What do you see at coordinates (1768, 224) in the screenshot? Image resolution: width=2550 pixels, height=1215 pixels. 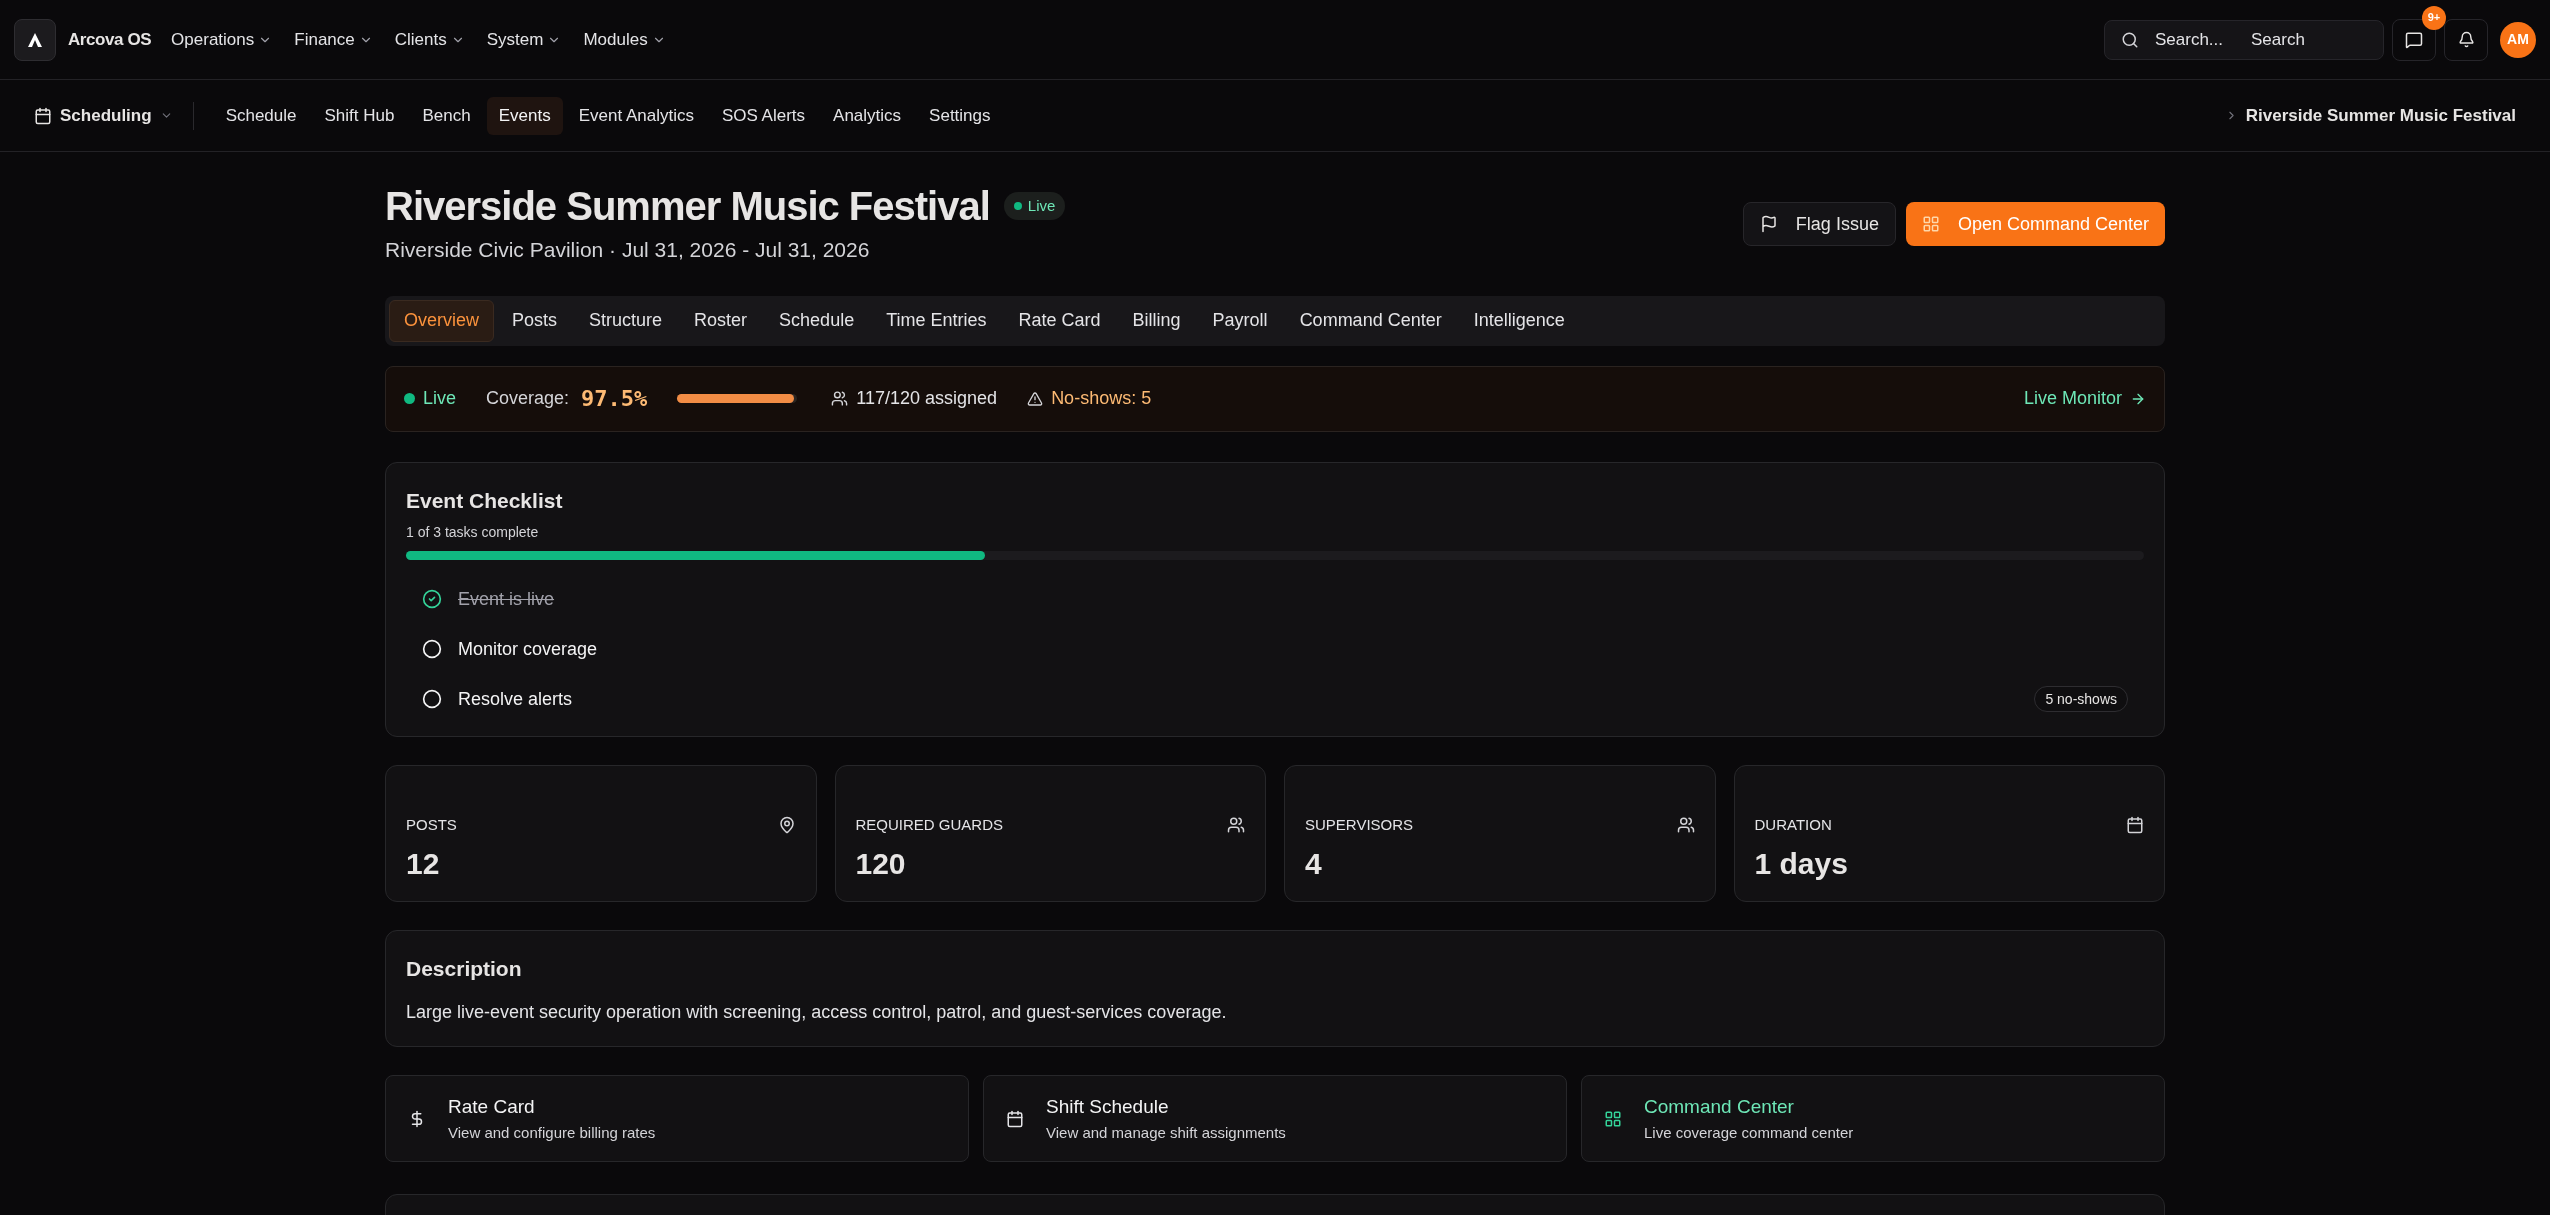 I see `flag-icon` at bounding box center [1768, 224].